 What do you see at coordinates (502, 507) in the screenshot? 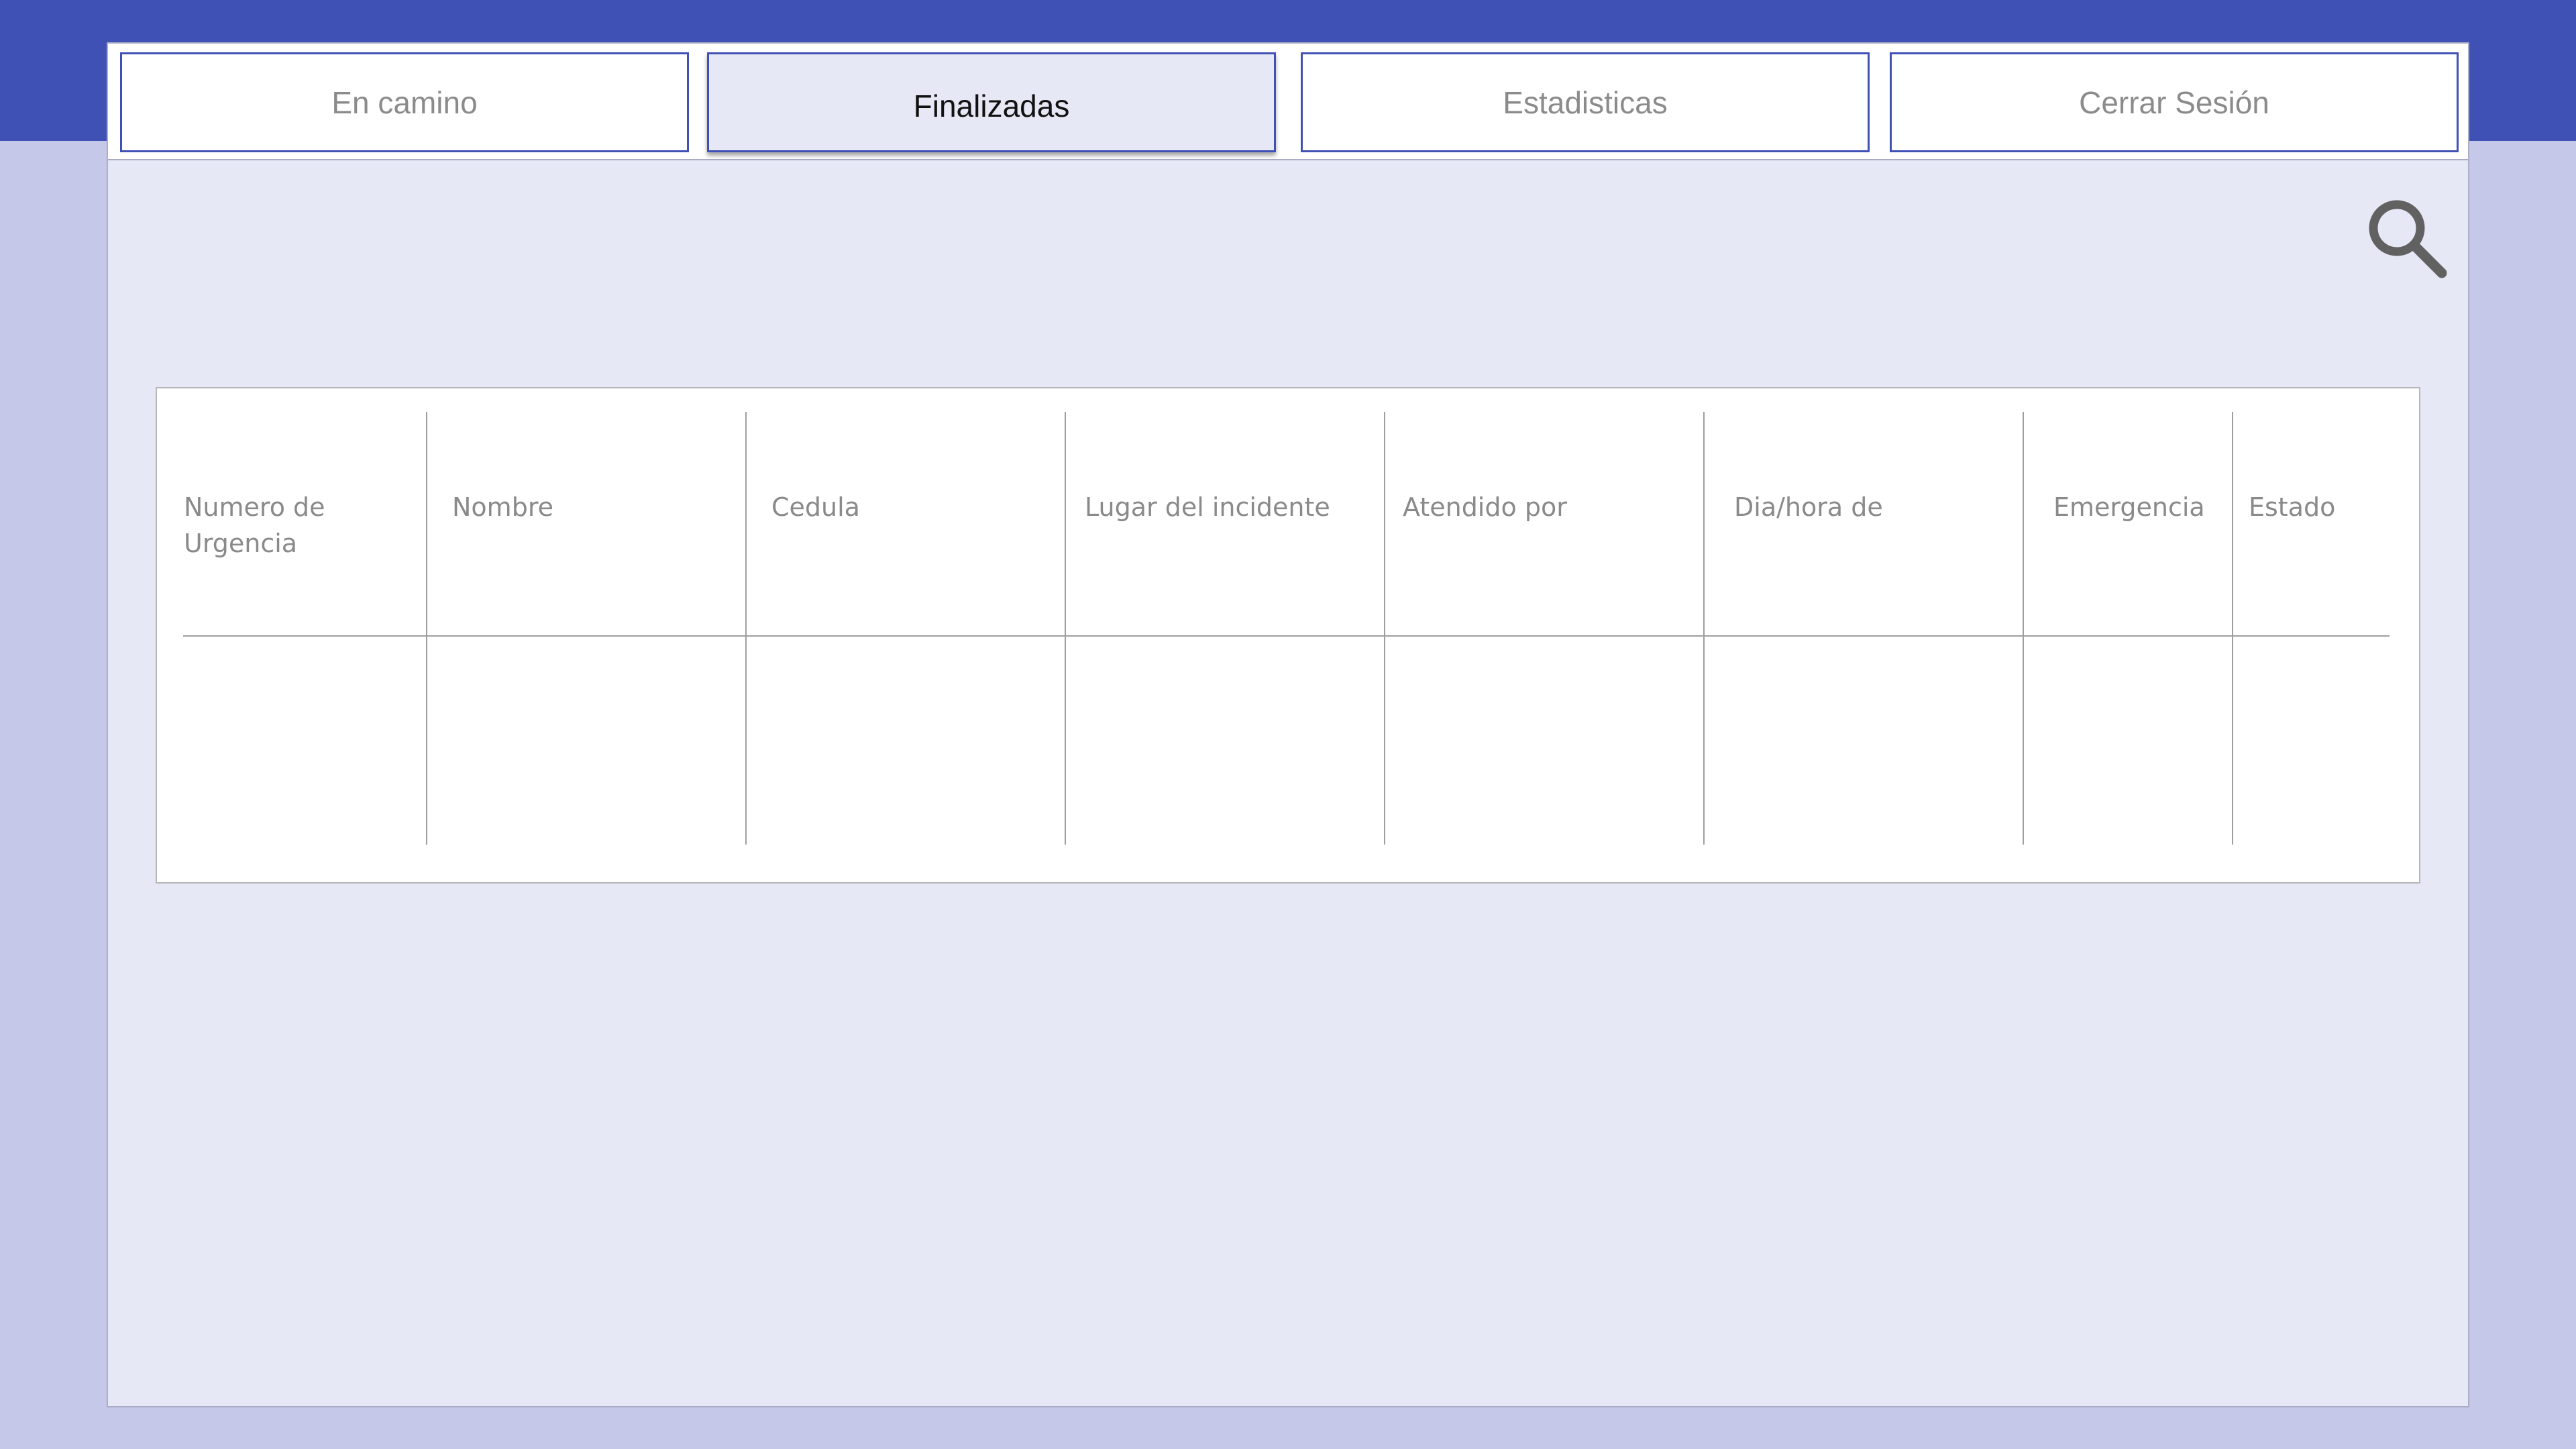
I see `column-header-nombre: Nombre` at bounding box center [502, 507].